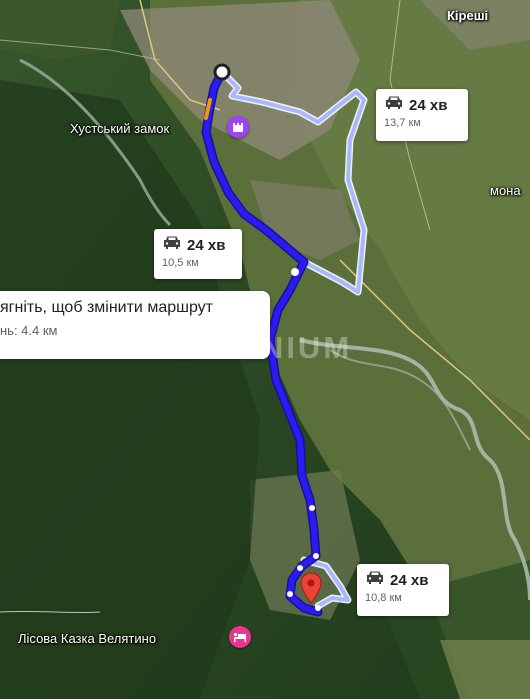 Image resolution: width=530 pixels, height=699 pixels. Describe the element at coordinates (383, 598) in the screenshot. I see `route-distance: 10,8 км` at that location.